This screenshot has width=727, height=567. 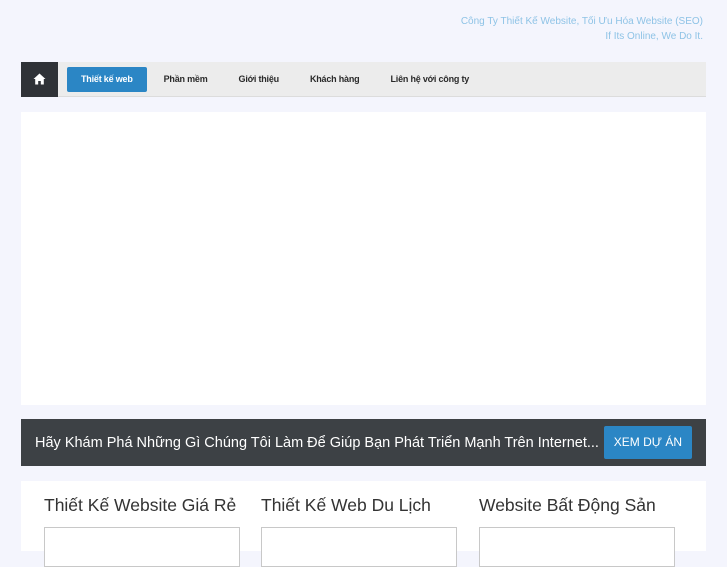 I want to click on home-icon, so click(x=39, y=79).